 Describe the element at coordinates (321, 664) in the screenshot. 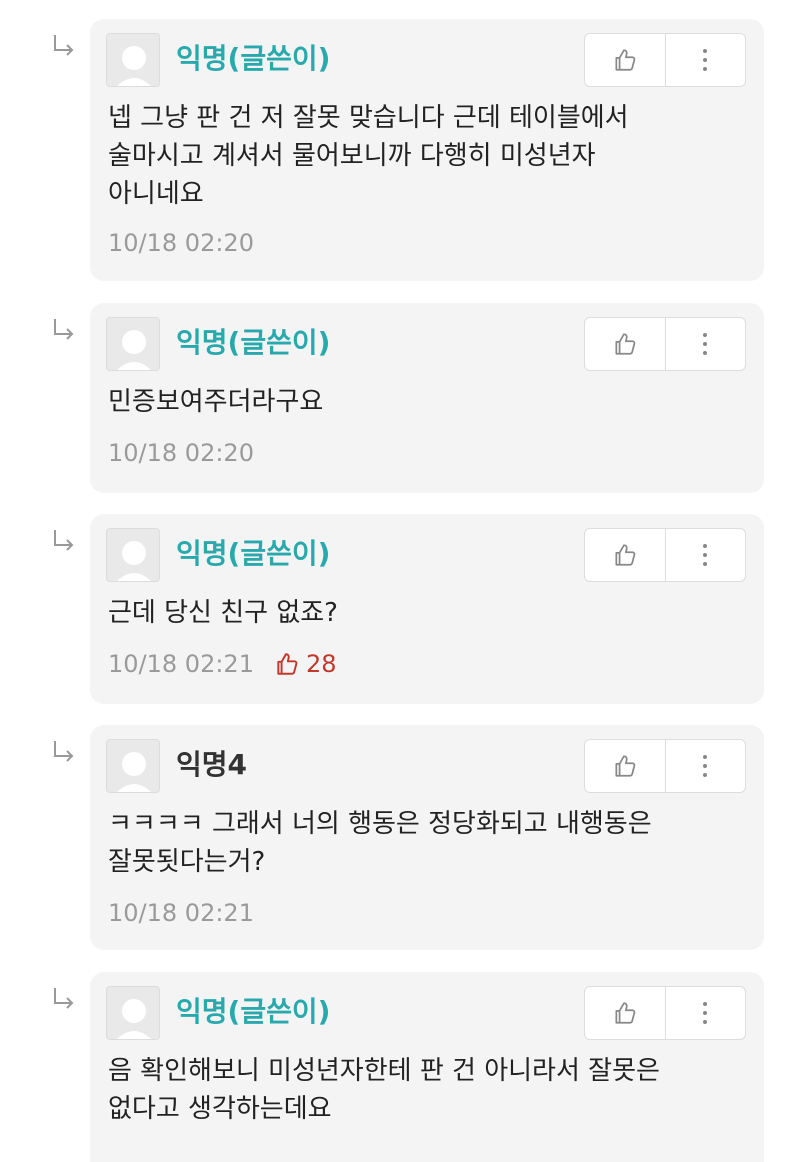

I see `like-count-value: 28` at that location.